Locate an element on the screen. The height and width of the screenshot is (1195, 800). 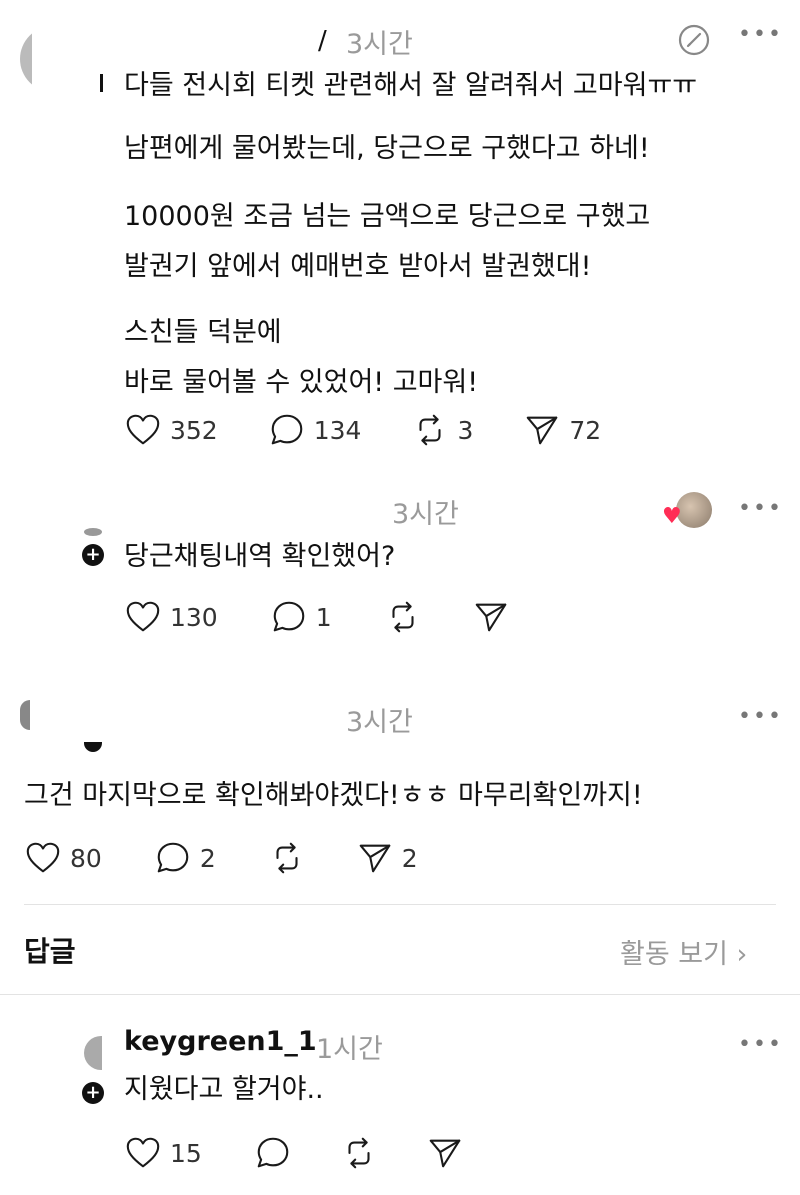
reply3-actions: 15 is located at coordinates (320, 1153).